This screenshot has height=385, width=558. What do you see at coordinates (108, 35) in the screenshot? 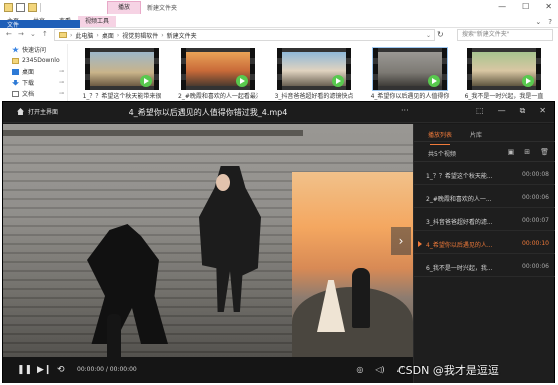
I see `breadcrumb-desktop: 桌面` at bounding box center [108, 35].